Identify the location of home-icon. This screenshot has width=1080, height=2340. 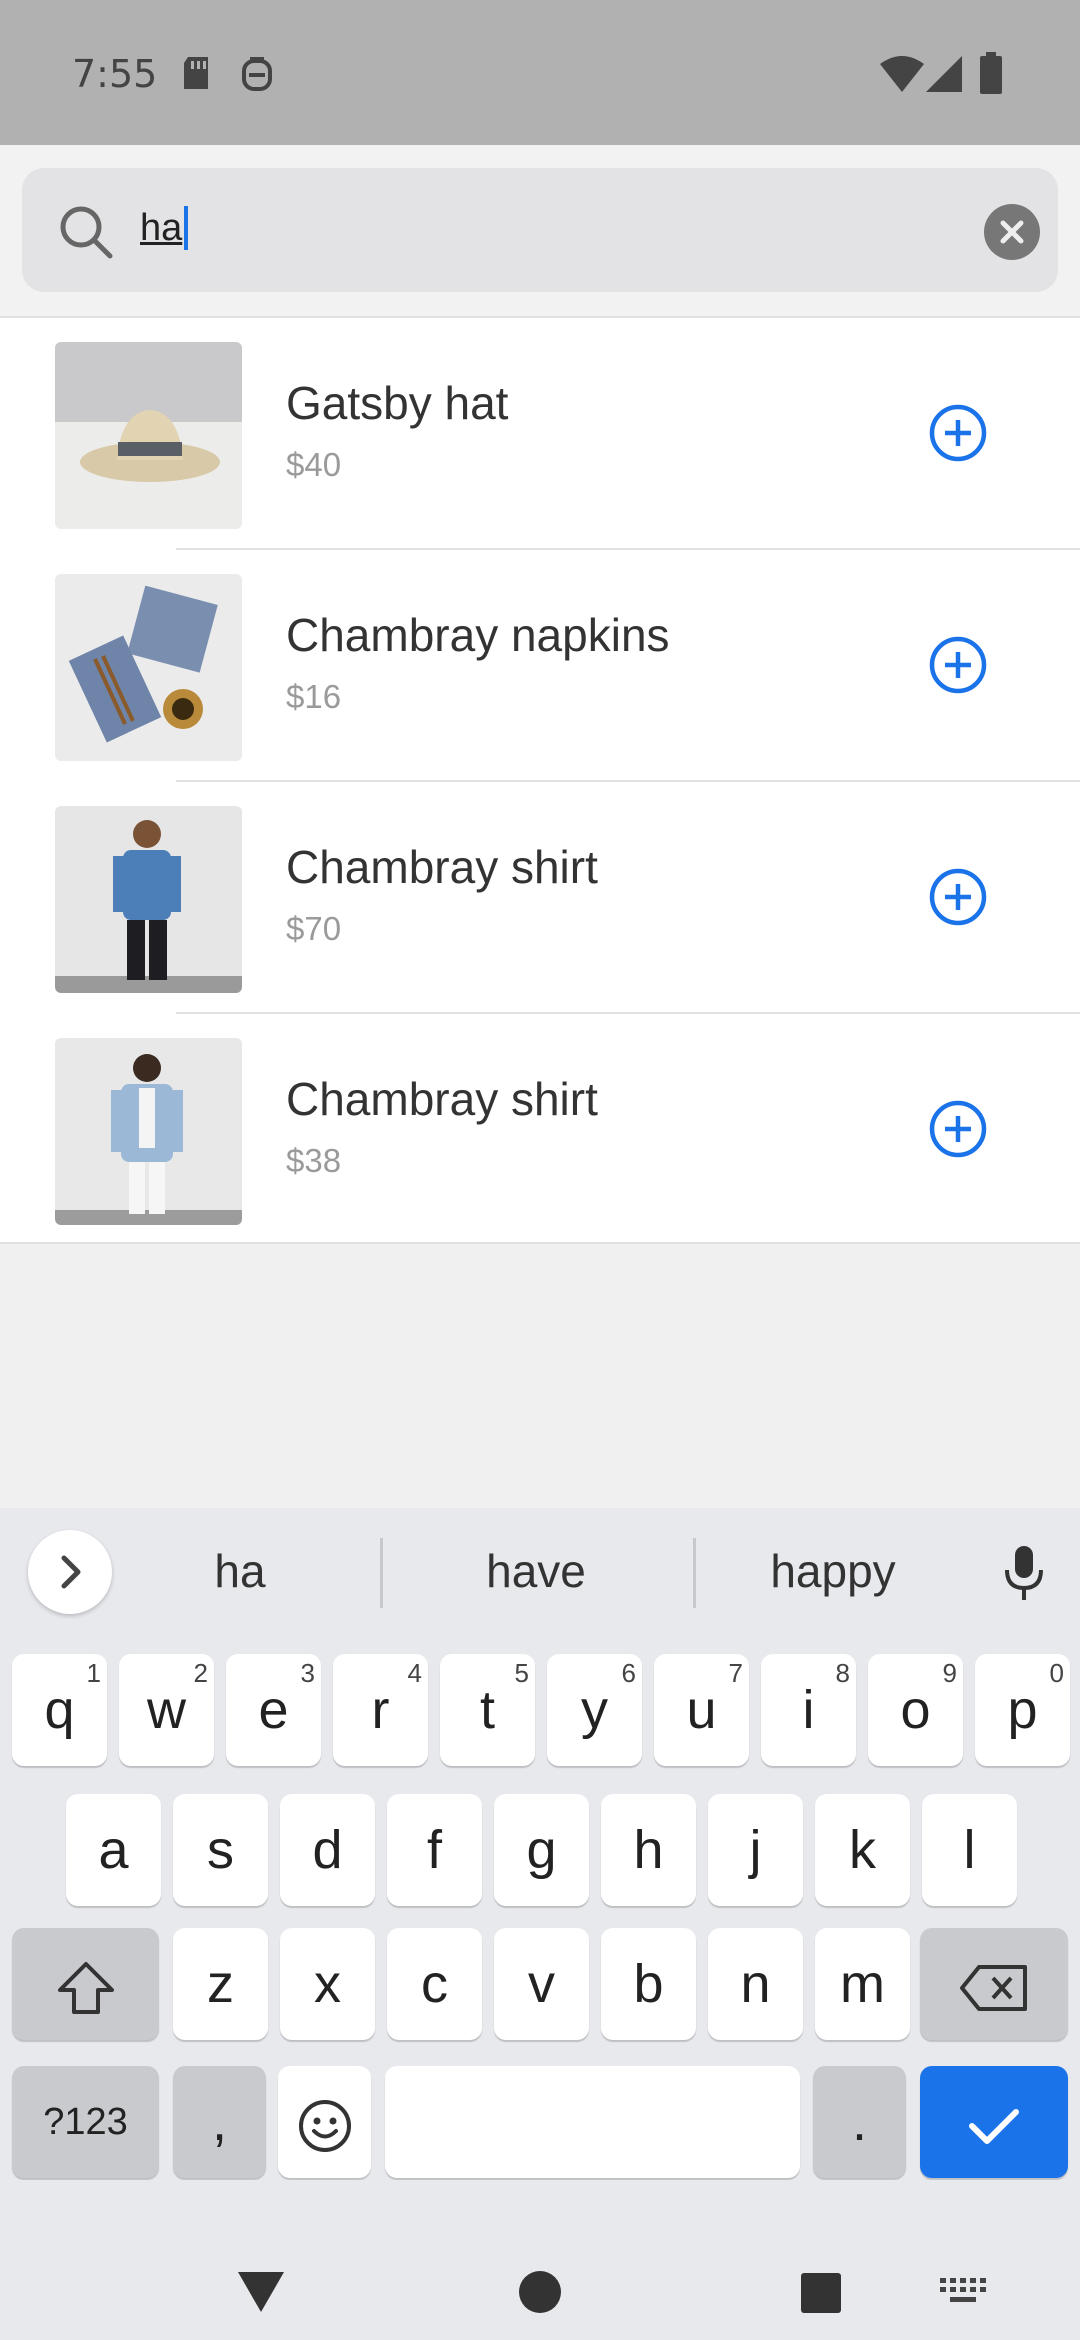
(540, 2294).